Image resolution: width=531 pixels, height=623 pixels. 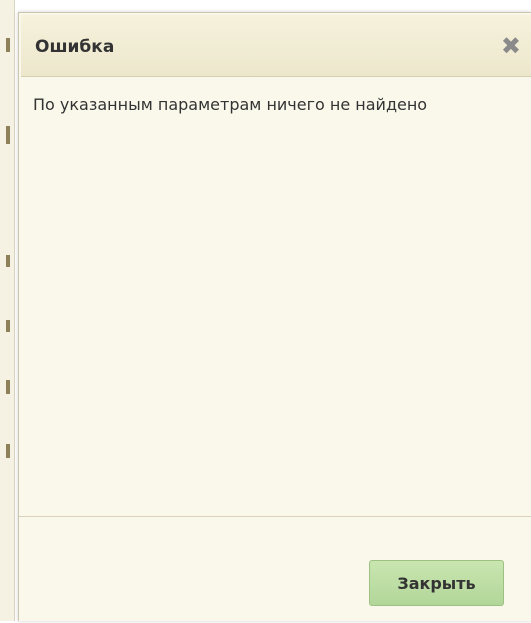 What do you see at coordinates (276, 46) in the screenshot?
I see `dialog-header: Ошибка ✖` at bounding box center [276, 46].